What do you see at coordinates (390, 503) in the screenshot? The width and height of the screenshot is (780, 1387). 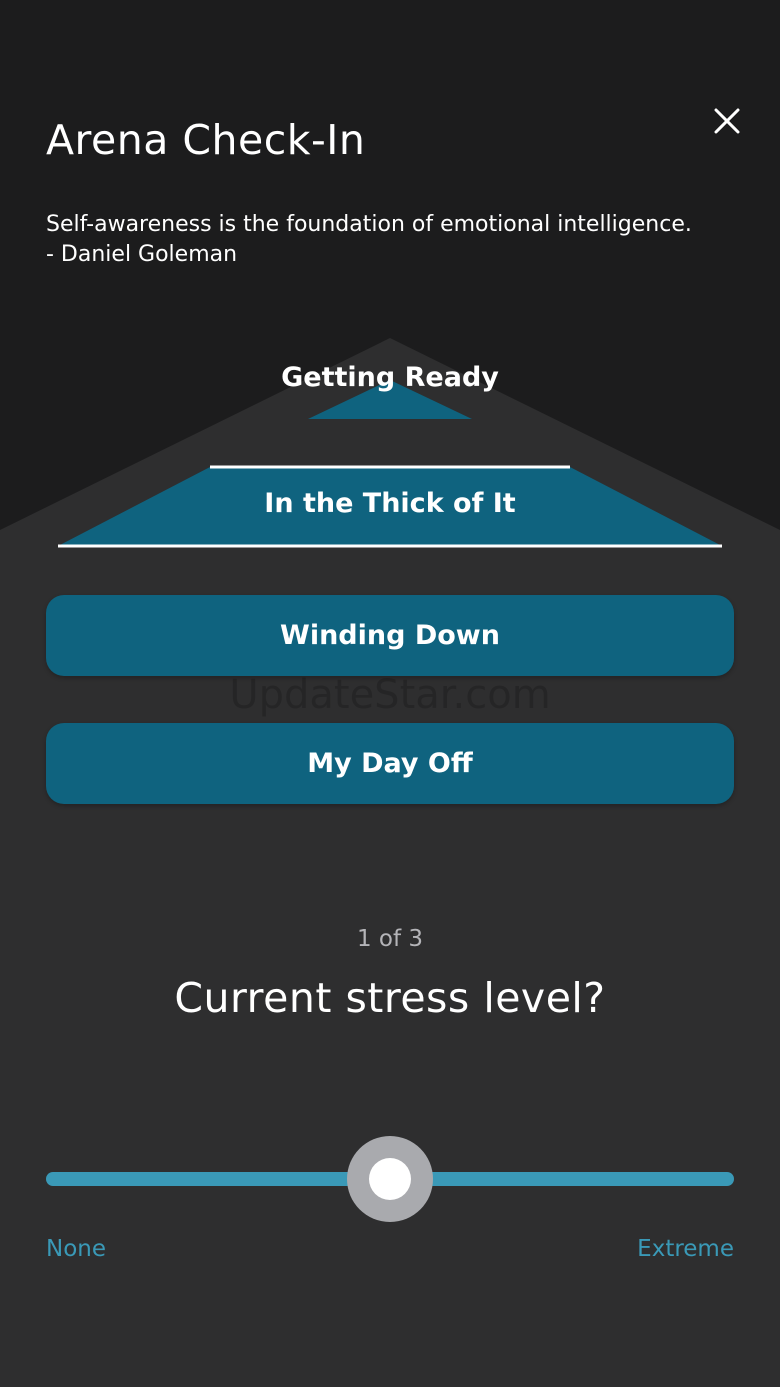 I see `option-selected-label: In the Thick of It` at bounding box center [390, 503].